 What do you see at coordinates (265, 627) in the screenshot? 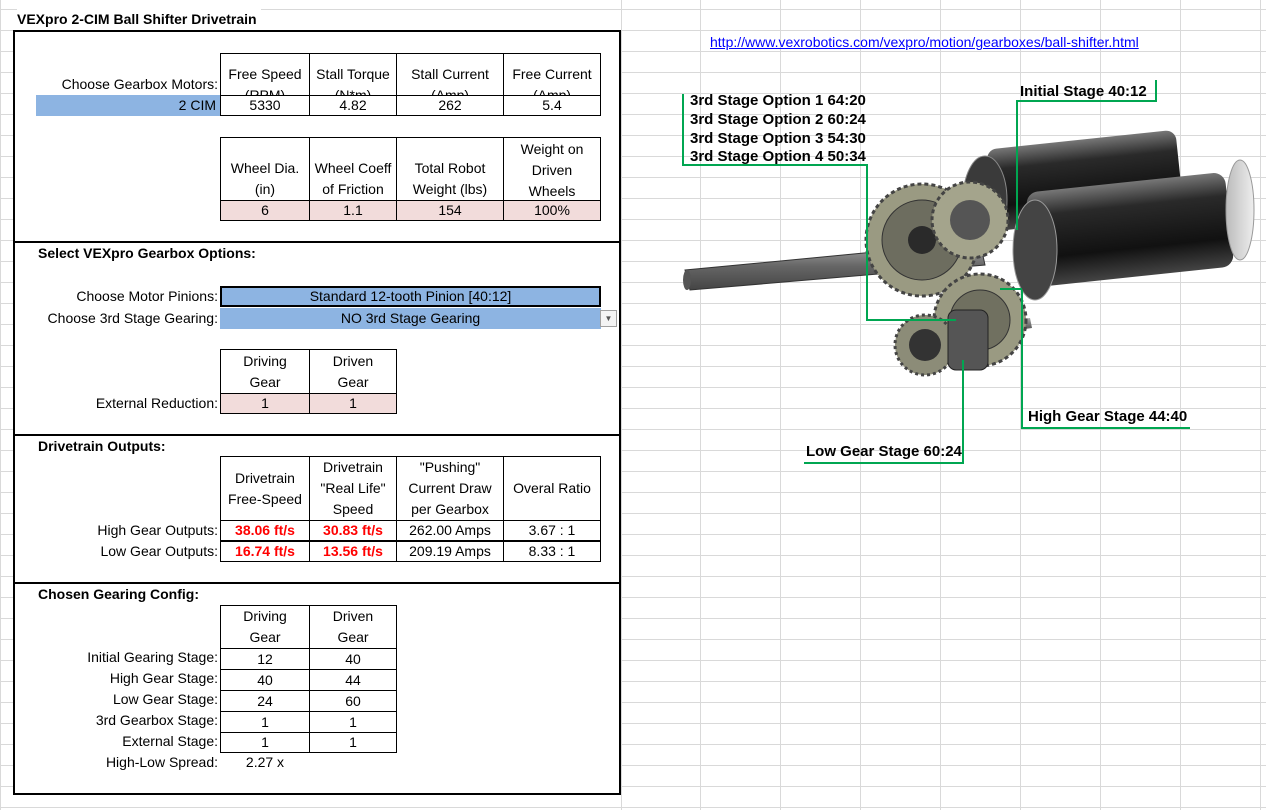
I see `cfg-header-driving: Driving Gear` at bounding box center [265, 627].